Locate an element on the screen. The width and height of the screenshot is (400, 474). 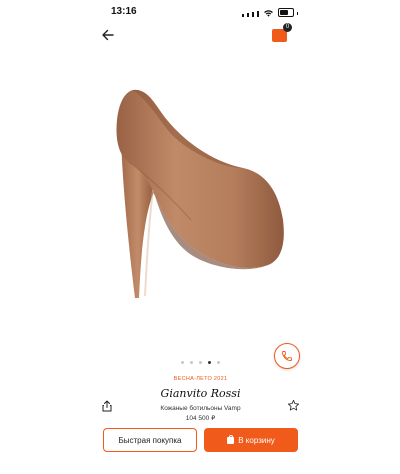
wifi-icon is located at coordinates (268, 13).